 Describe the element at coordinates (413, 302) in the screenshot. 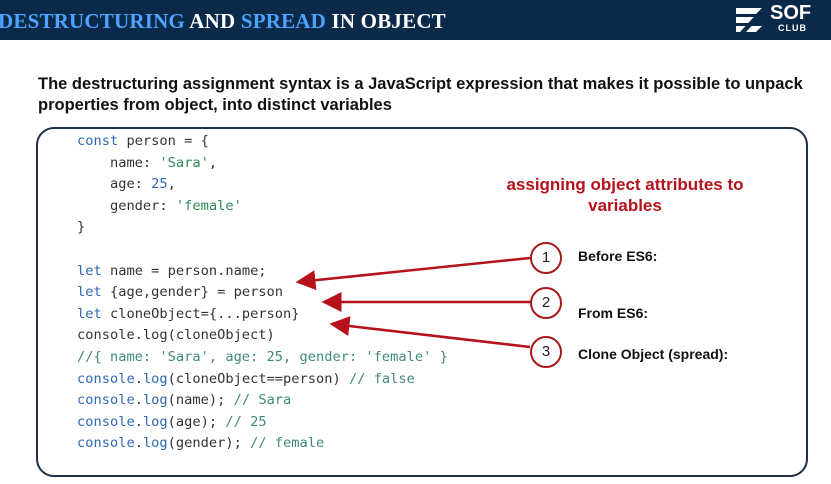

I see `annotation-arrows` at that location.